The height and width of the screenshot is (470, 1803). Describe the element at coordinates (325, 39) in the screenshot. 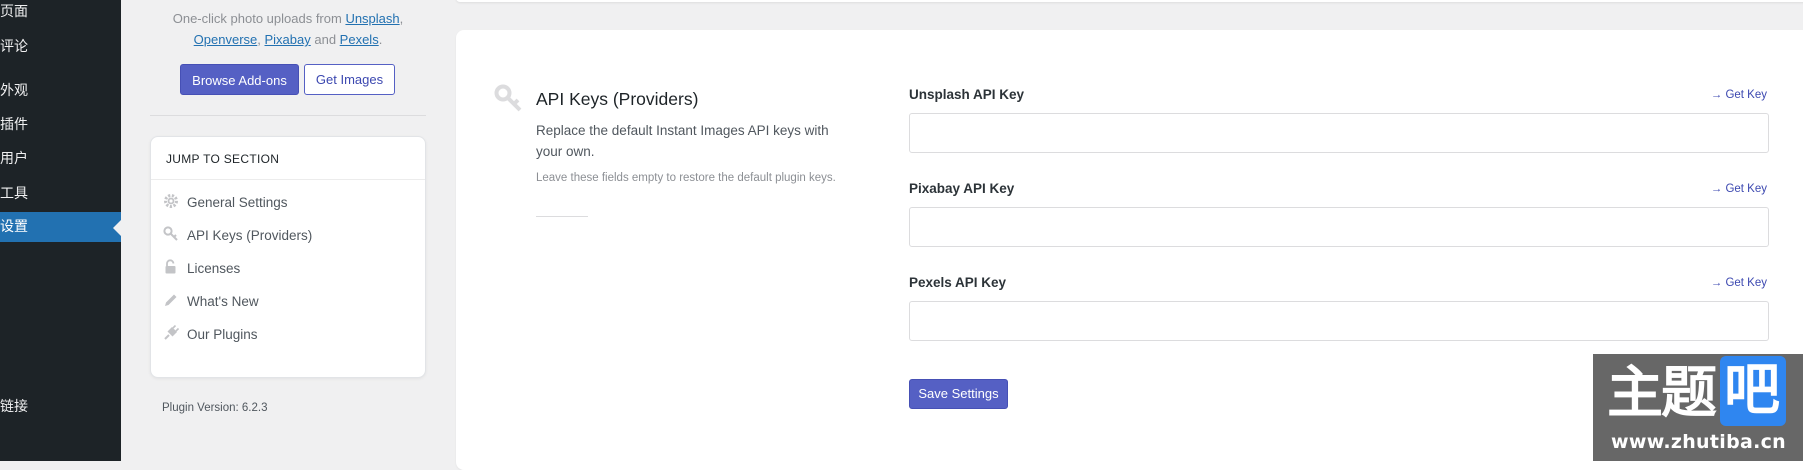

I see `intro-sep: and` at that location.